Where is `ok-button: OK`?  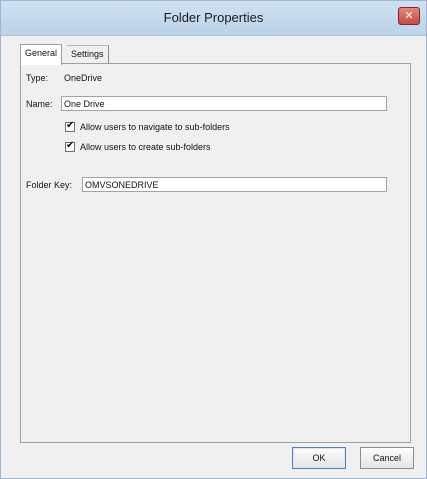 ok-button: OK is located at coordinates (319, 458).